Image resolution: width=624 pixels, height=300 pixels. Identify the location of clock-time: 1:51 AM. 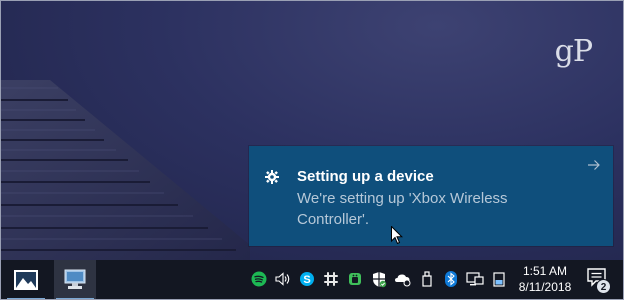
(545, 271).